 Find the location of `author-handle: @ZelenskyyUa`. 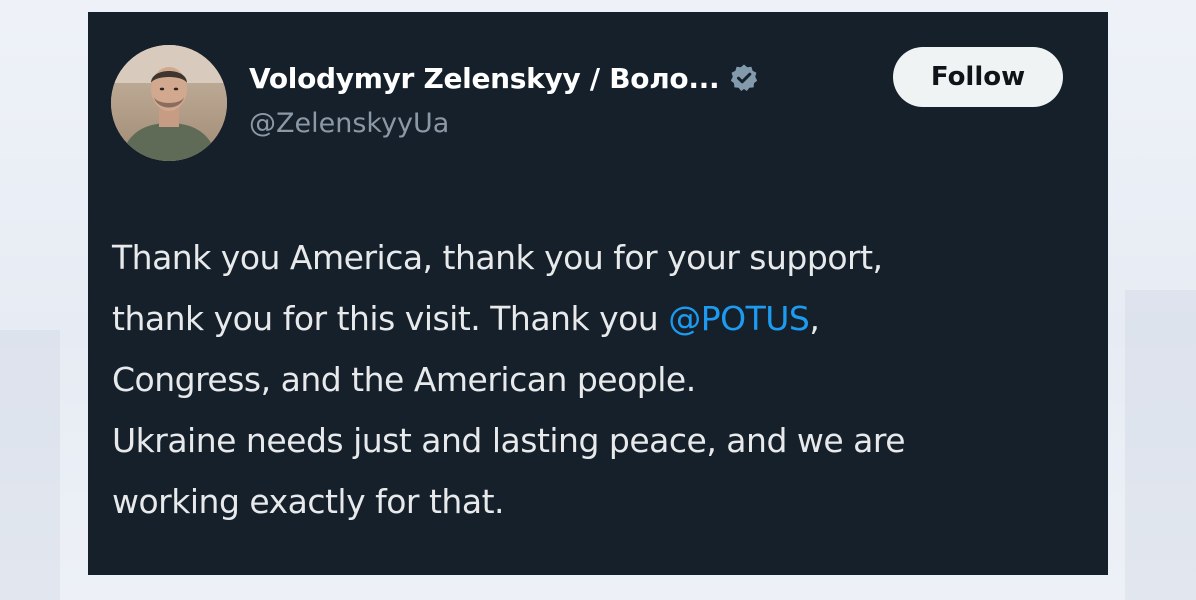

author-handle: @ZelenskyyUa is located at coordinates (349, 123).